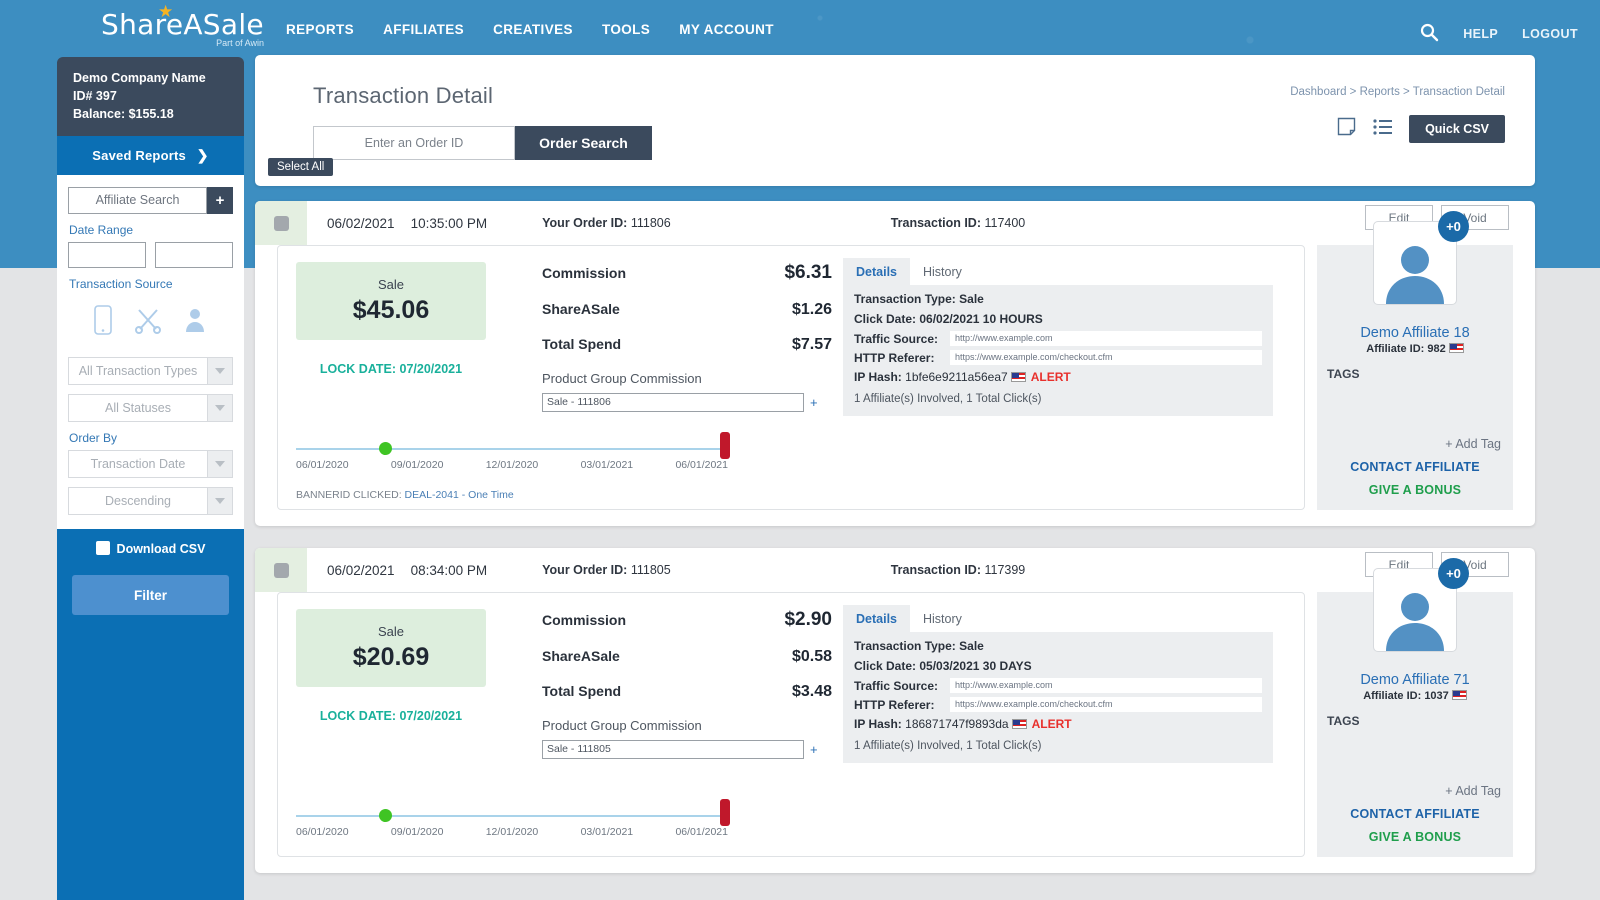  What do you see at coordinates (1421, 605) in the screenshot?
I see `avatar-wrap: +0` at bounding box center [1421, 605].